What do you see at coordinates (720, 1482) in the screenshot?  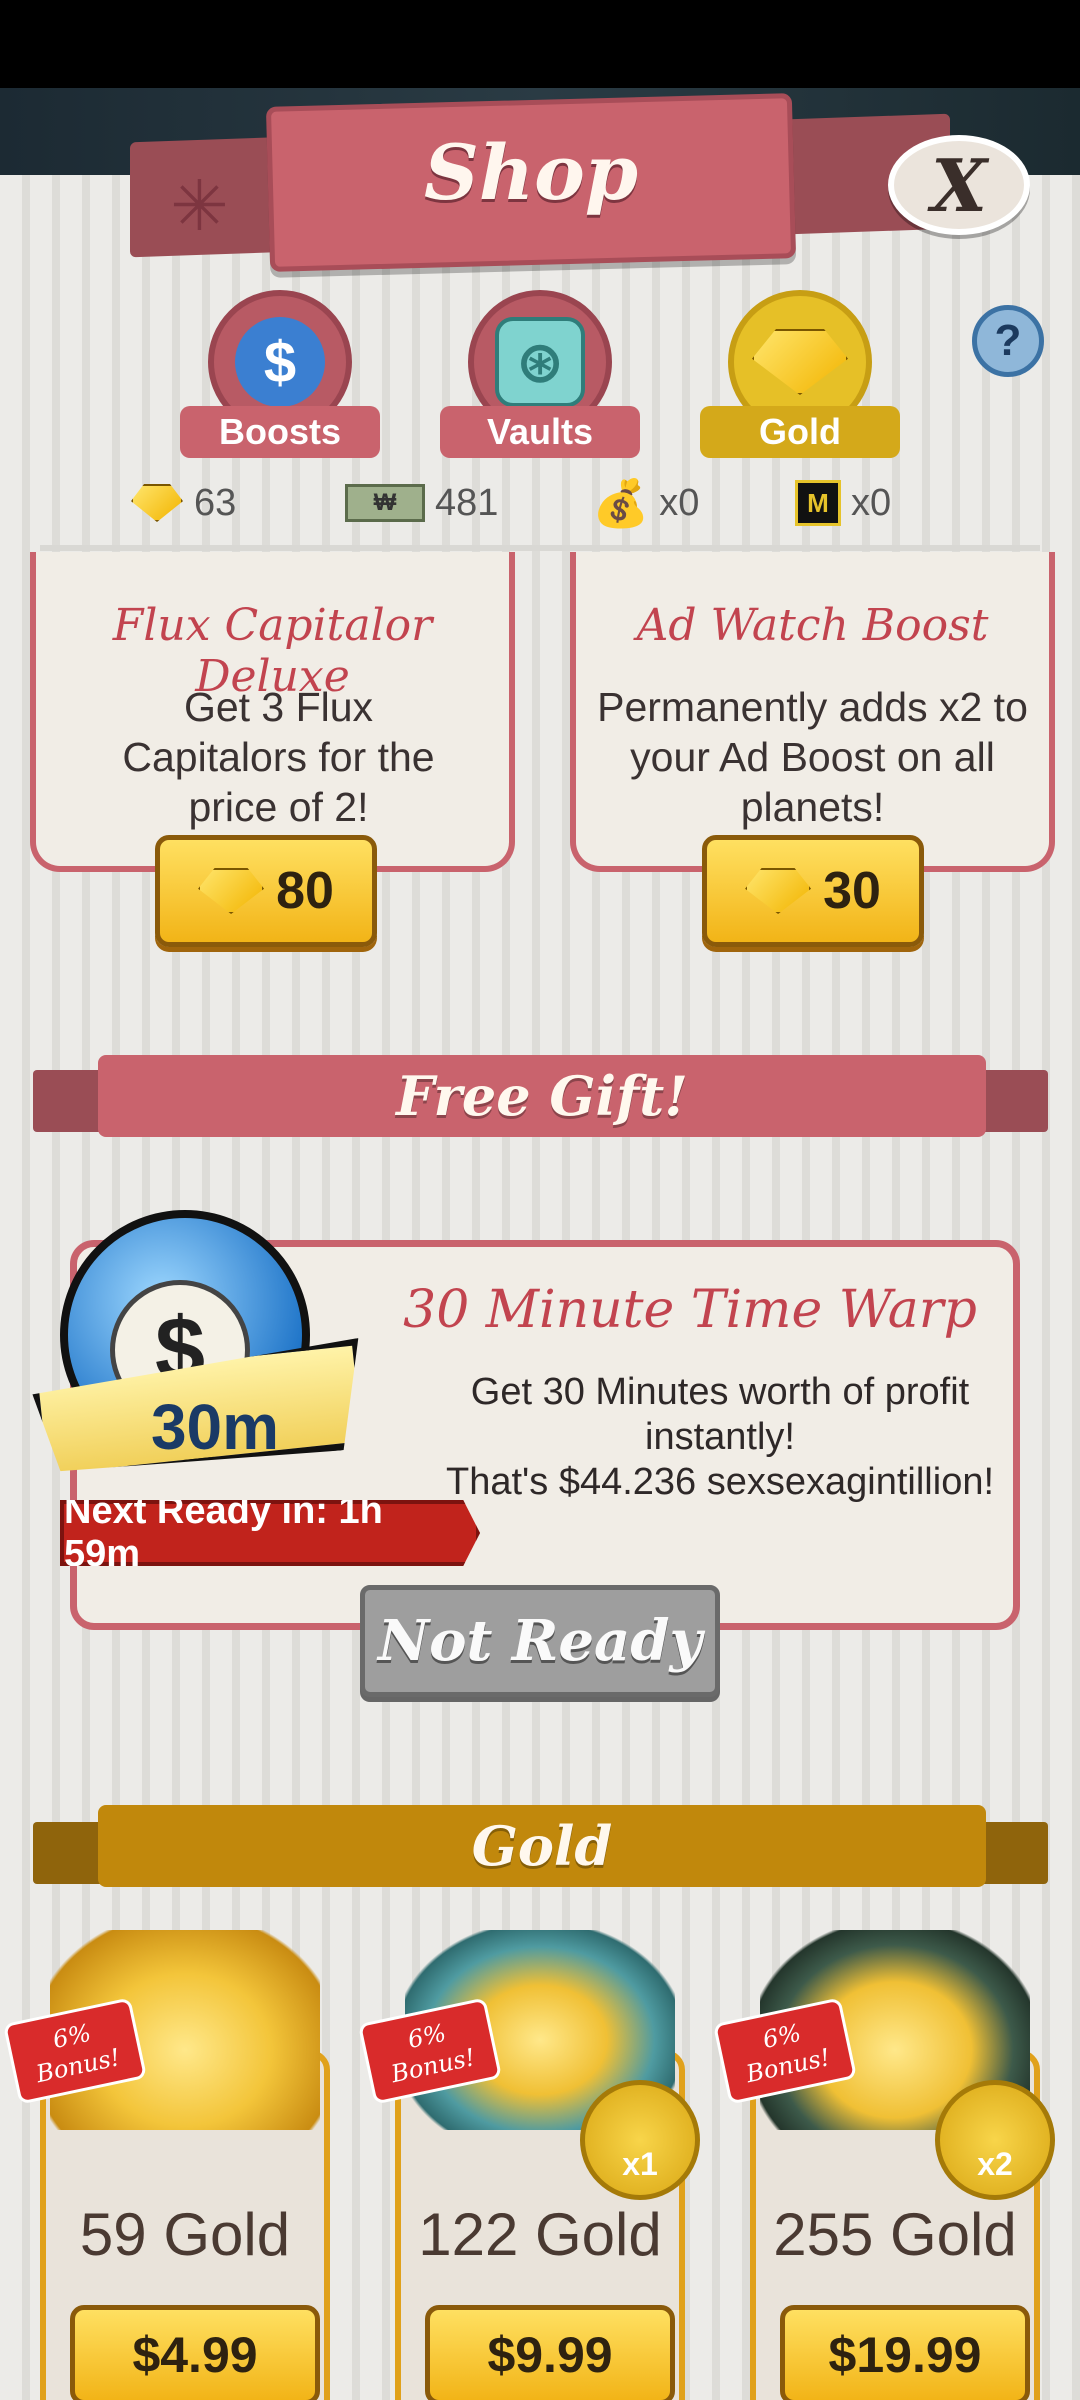 I see `free-gift-profit-line: That's $44.236 sexsexagintillion!` at bounding box center [720, 1482].